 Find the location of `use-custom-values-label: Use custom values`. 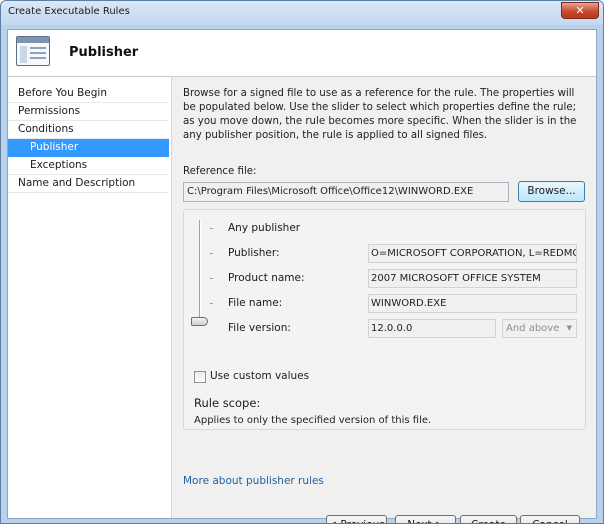

use-custom-values-label: Use custom values is located at coordinates (259, 376).